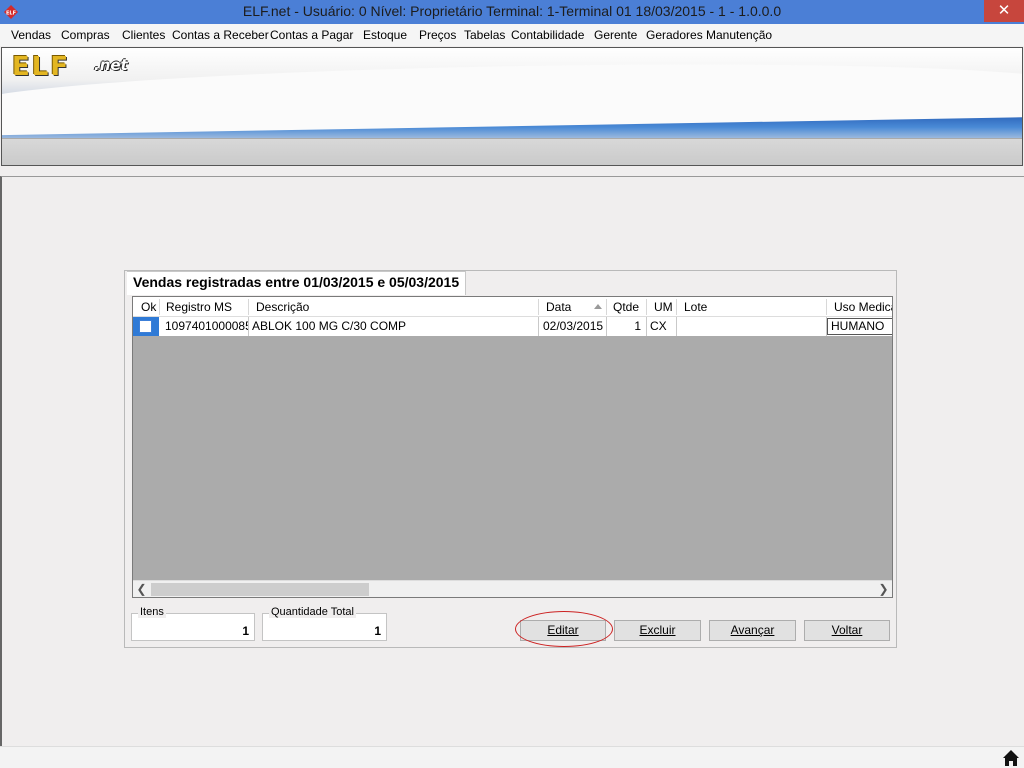 Image resolution: width=1024 pixels, height=768 pixels. What do you see at coordinates (739, 35) in the screenshot?
I see `menu-manutencao: Manutenção` at bounding box center [739, 35].